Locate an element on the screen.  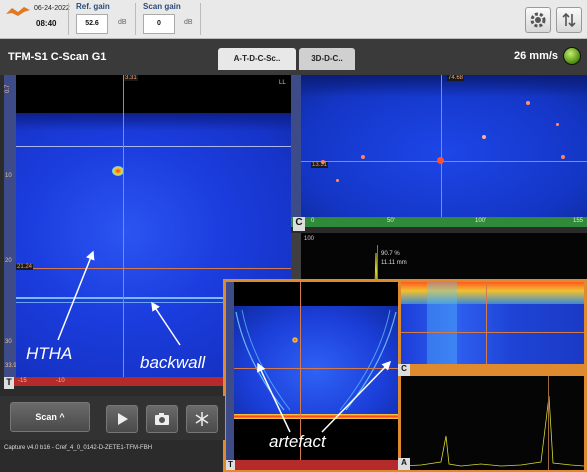
htha-annotation: HTHA is located at coordinates (49, 353).